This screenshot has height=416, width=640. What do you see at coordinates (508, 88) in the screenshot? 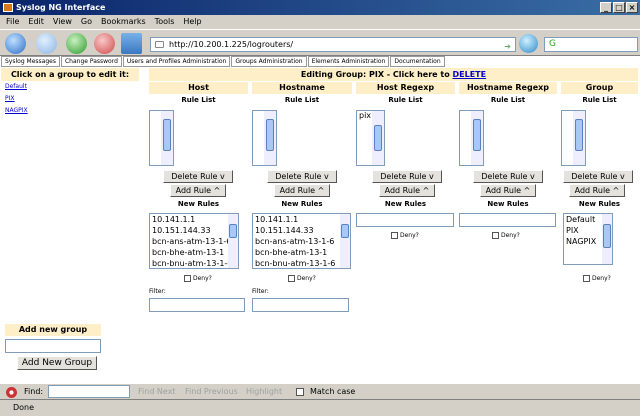
I see `column-header: Hostname Regexp` at bounding box center [508, 88].